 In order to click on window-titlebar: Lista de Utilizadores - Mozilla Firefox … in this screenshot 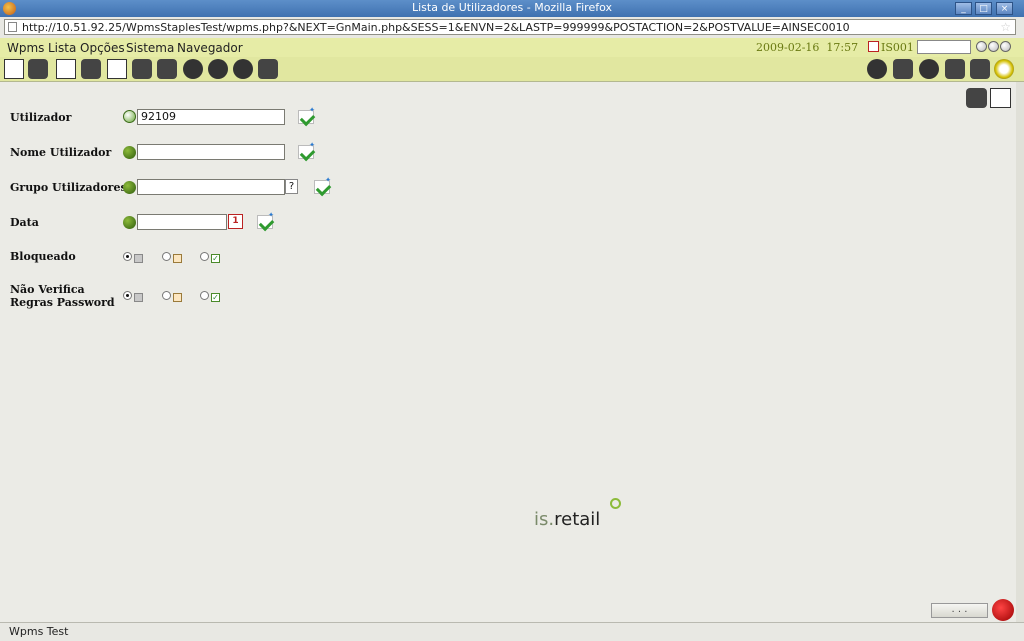, I will do `click(512, 8)`.